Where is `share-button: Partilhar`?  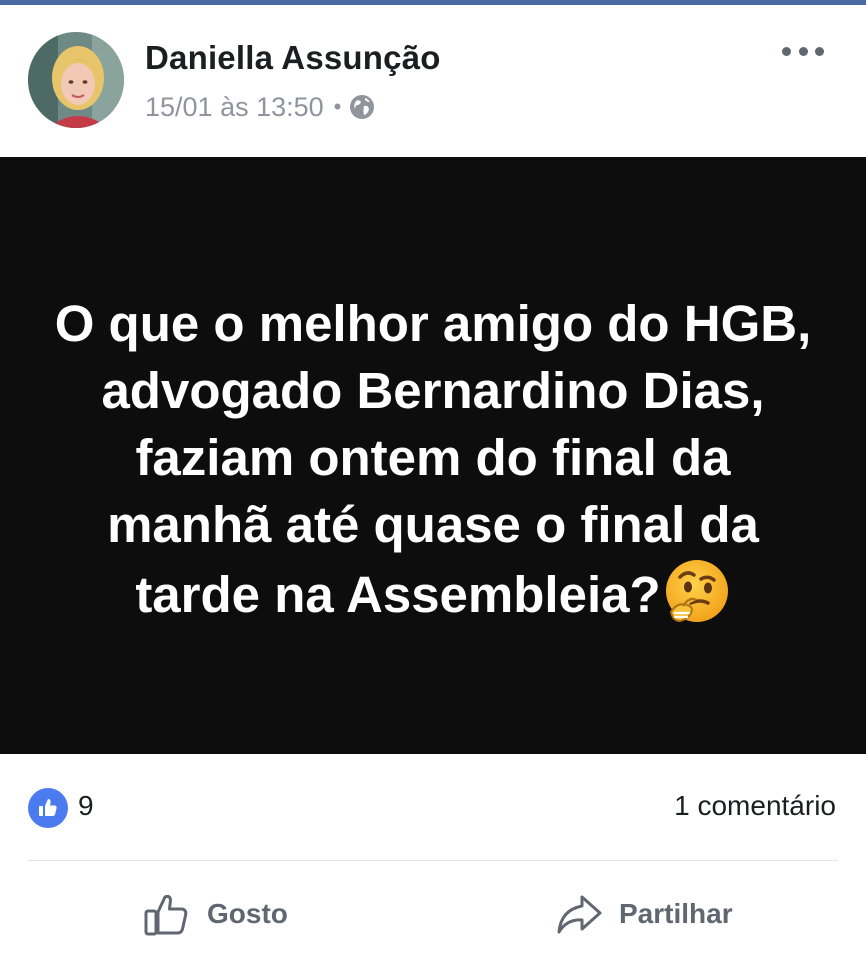
share-button: Partilhar is located at coordinates (644, 914).